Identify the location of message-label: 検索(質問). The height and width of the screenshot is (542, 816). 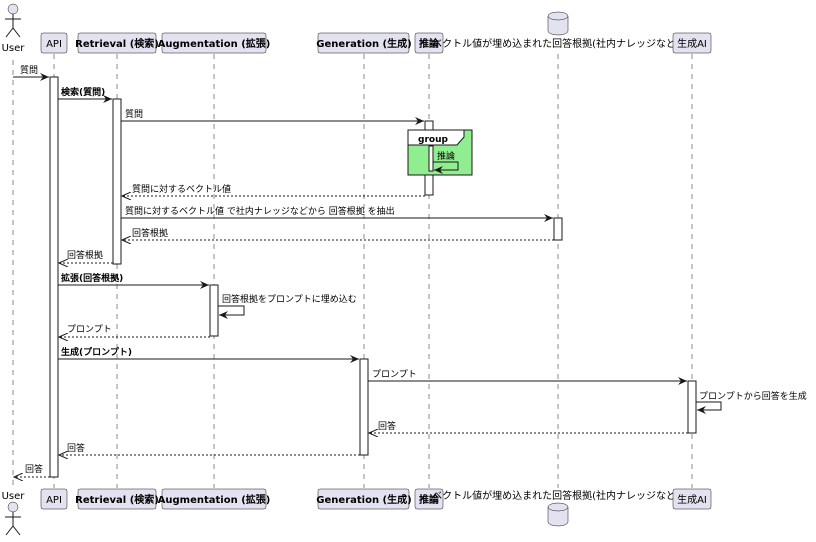
(83, 92).